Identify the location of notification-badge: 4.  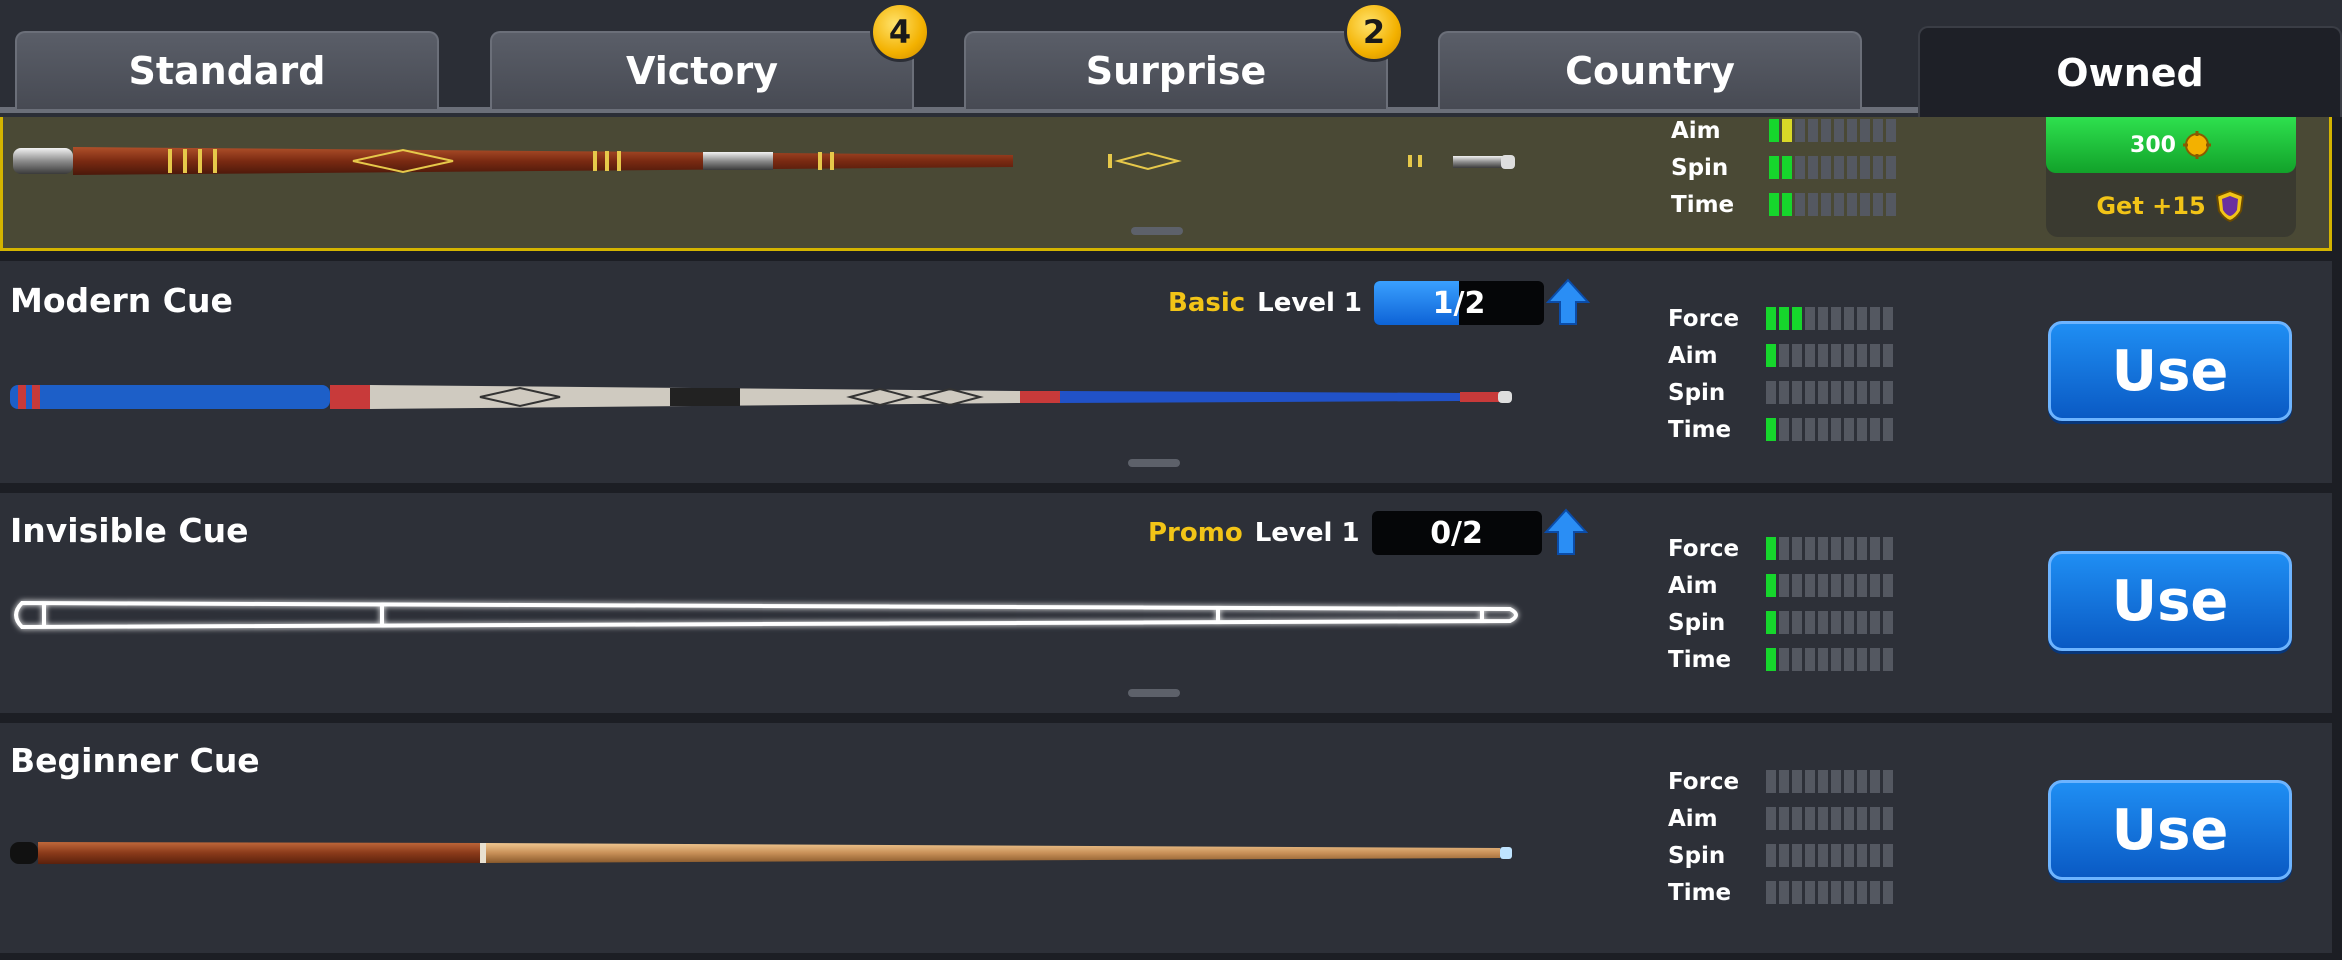
(900, 32).